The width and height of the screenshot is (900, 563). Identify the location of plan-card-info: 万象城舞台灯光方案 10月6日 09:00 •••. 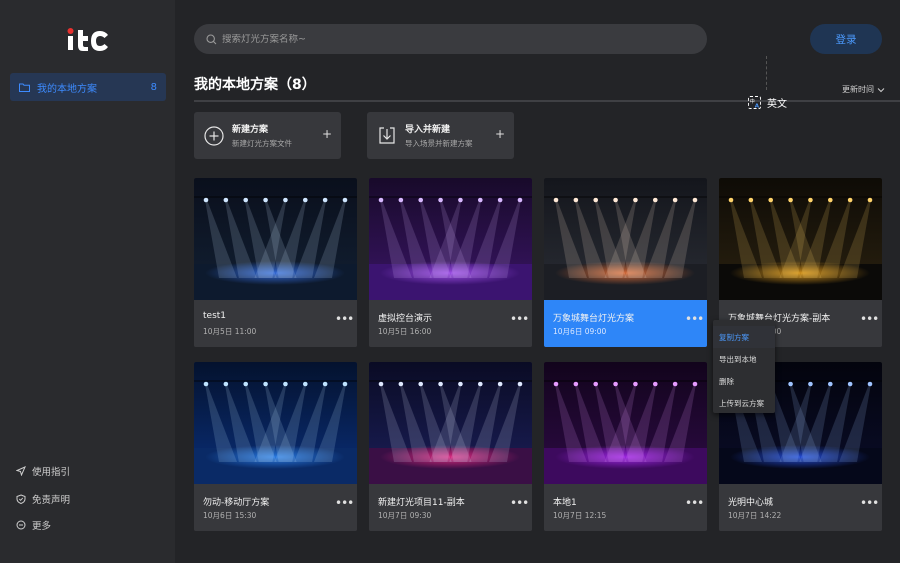
(625, 323).